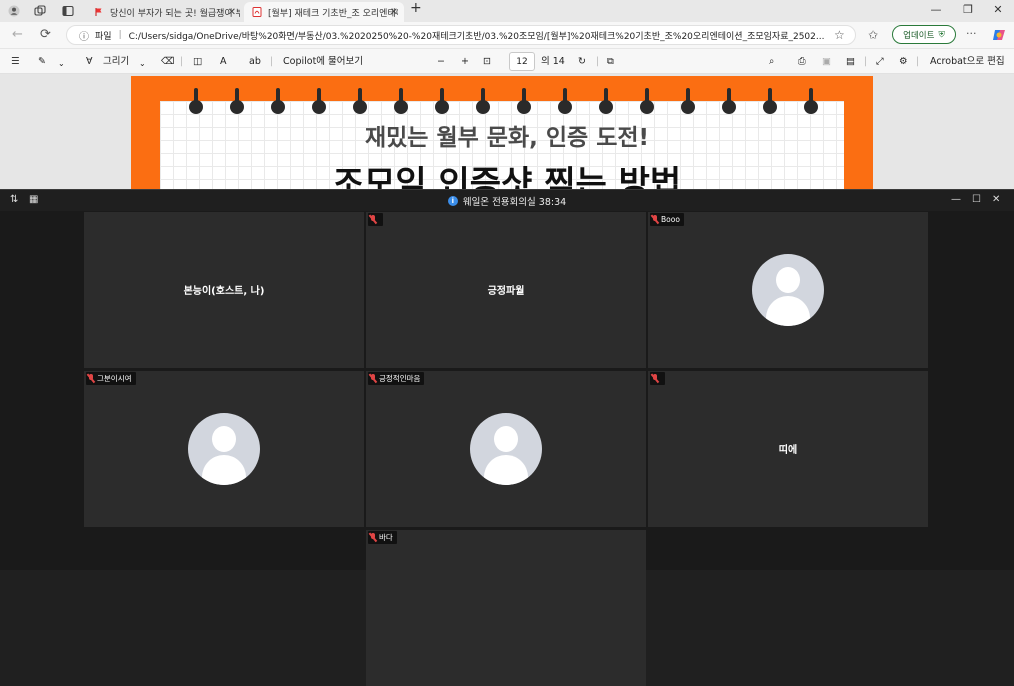  Describe the element at coordinates (771, 61) in the screenshot. I see `search-icon: ⌕` at that location.